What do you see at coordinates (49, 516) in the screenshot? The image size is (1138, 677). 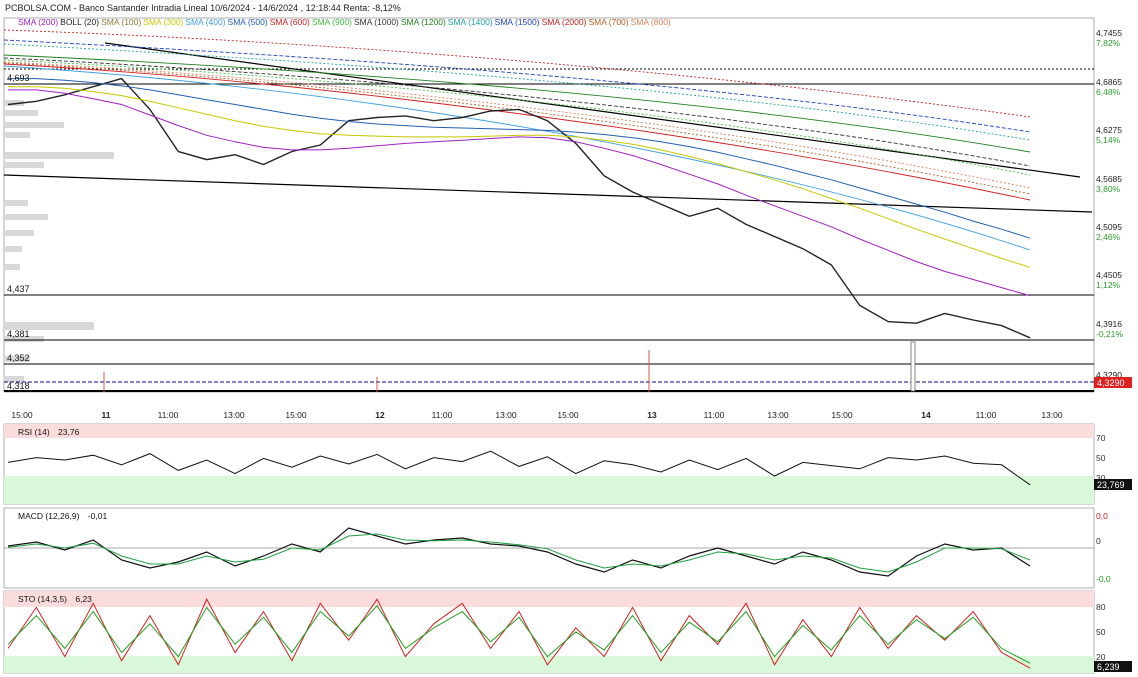 I see `macd-title: MACD (12,26,9)` at bounding box center [49, 516].